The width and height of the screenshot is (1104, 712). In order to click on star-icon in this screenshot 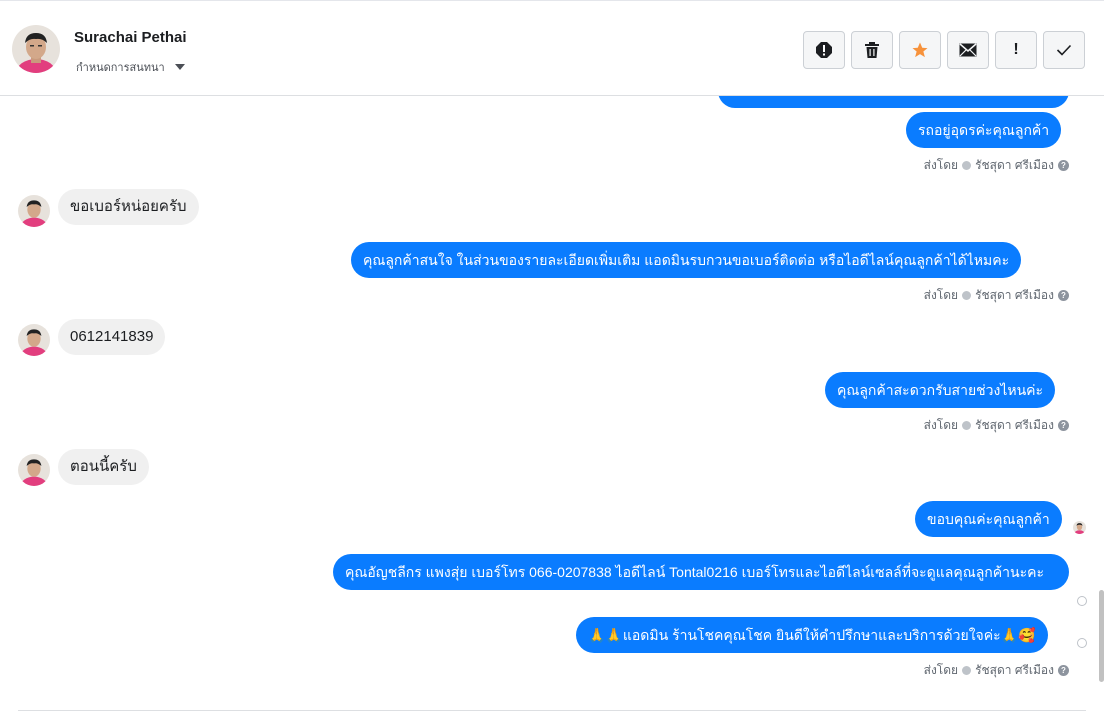, I will do `click(920, 50)`.